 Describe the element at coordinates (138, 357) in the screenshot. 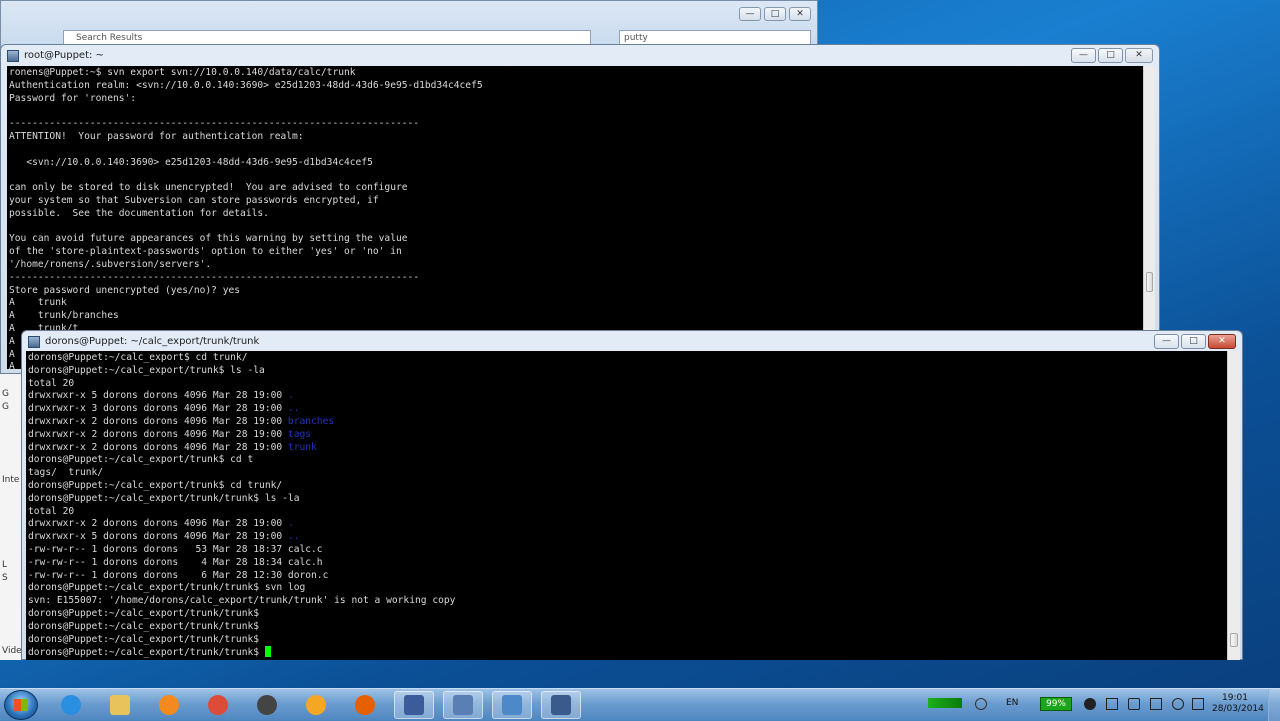

I see `terminal-text: dorons@Puppet:~/calc_export$ cd trunk/` at that location.